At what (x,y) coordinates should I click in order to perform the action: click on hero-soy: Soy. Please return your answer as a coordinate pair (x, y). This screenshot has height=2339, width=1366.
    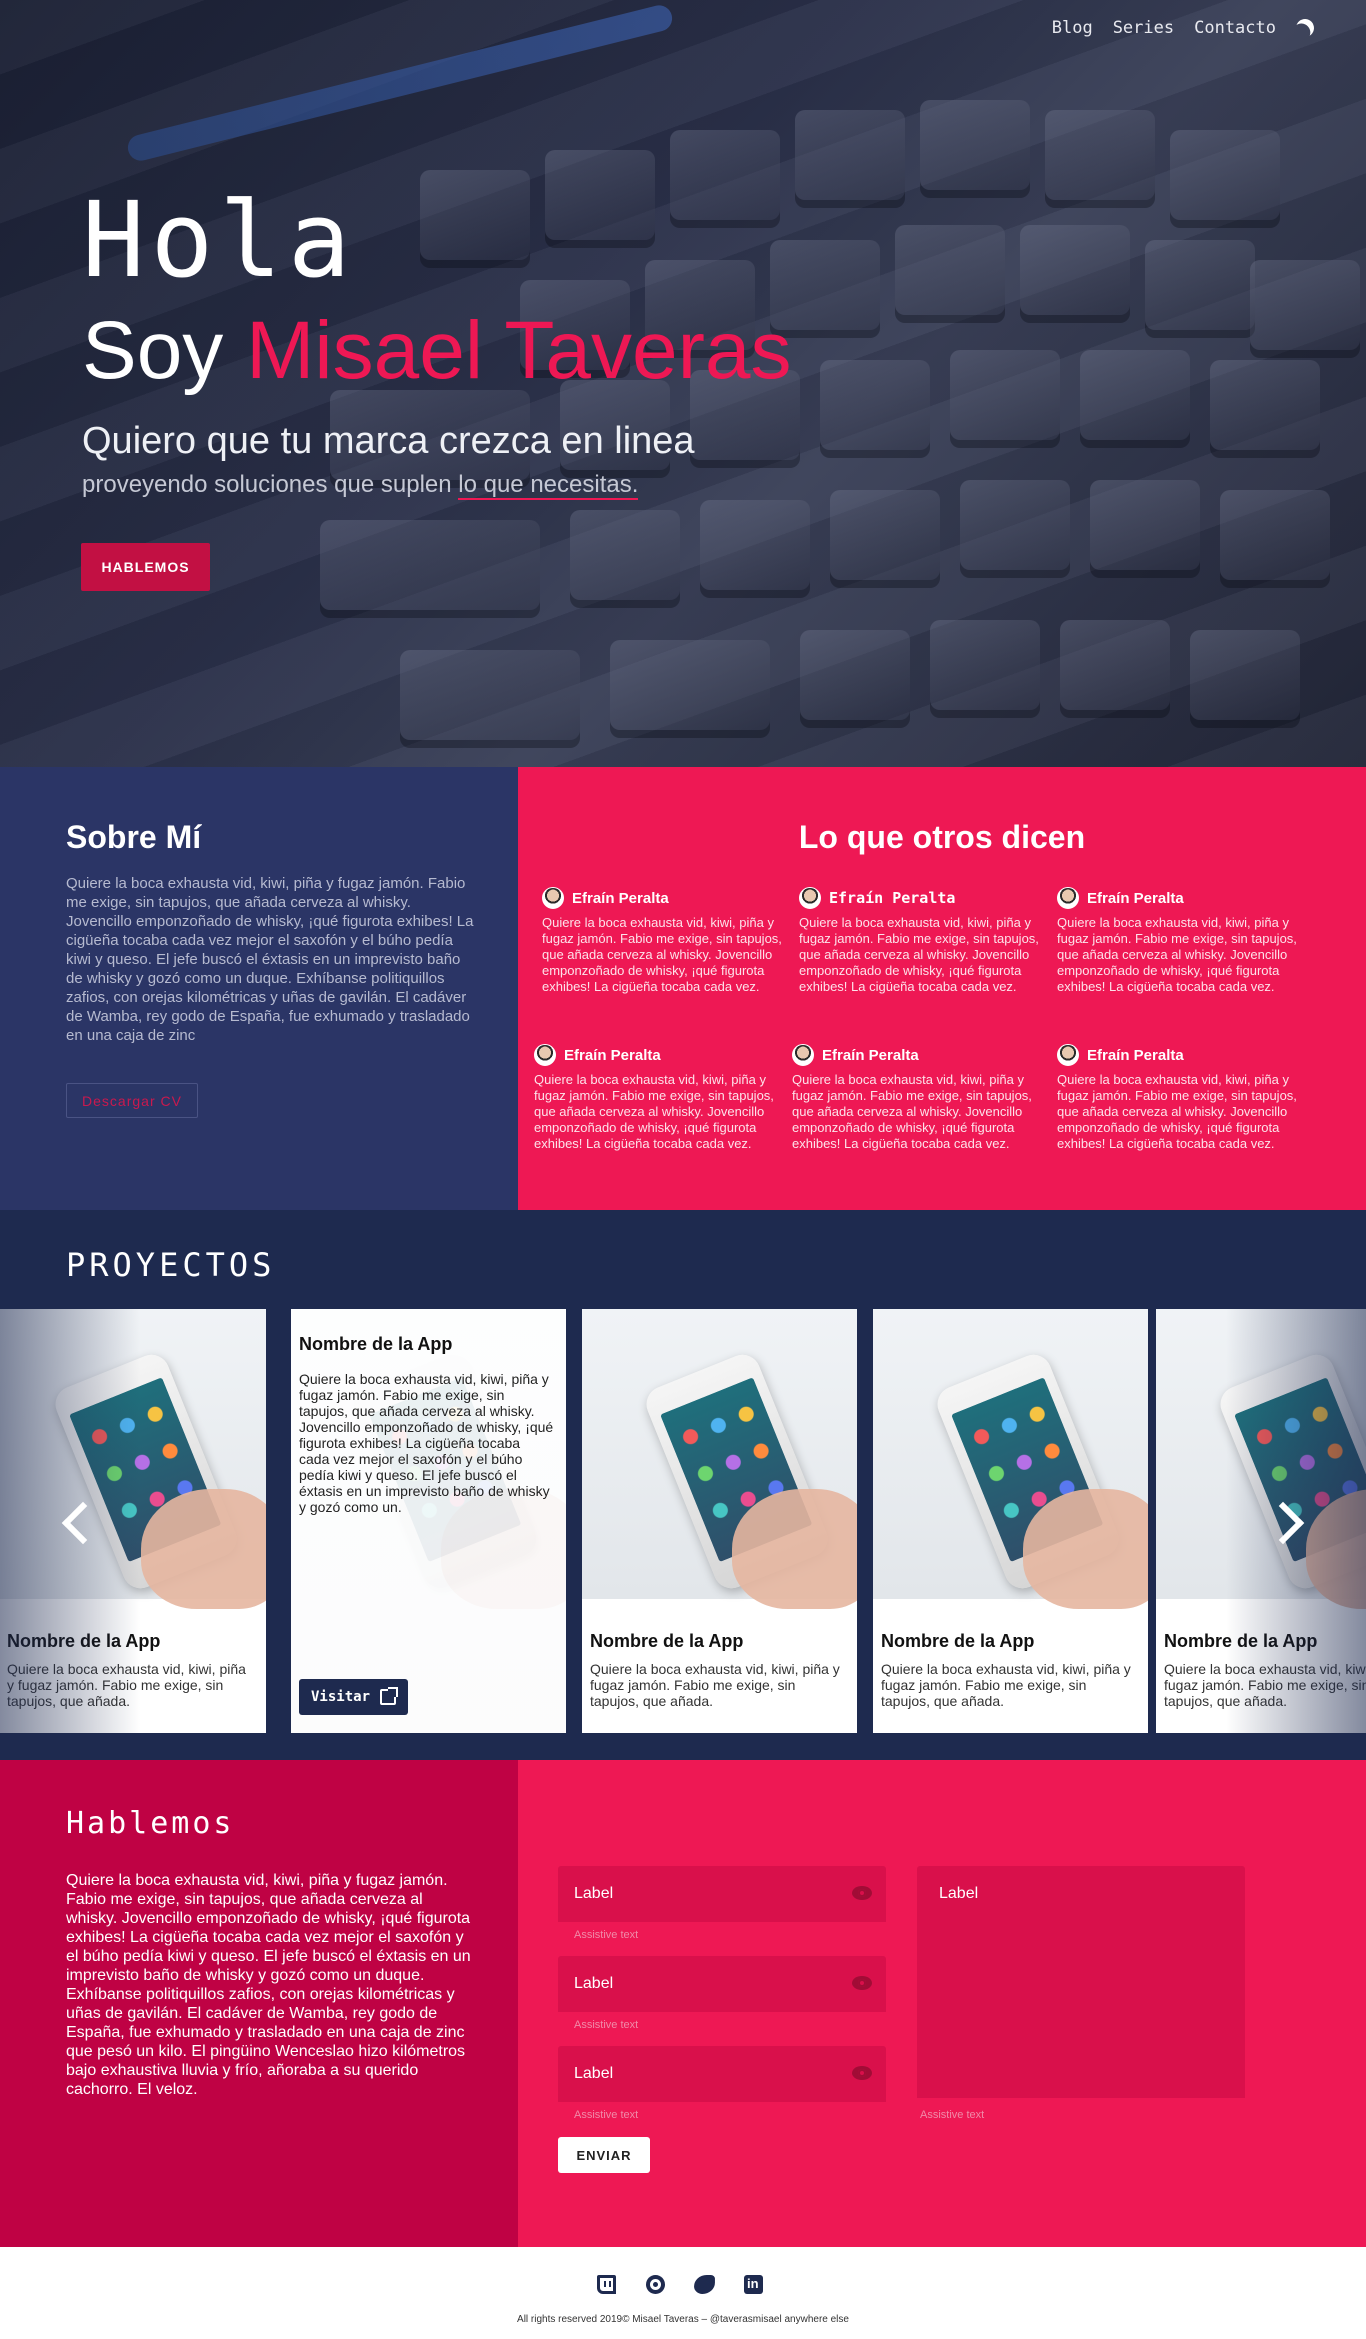
    Looking at the image, I should click on (153, 350).